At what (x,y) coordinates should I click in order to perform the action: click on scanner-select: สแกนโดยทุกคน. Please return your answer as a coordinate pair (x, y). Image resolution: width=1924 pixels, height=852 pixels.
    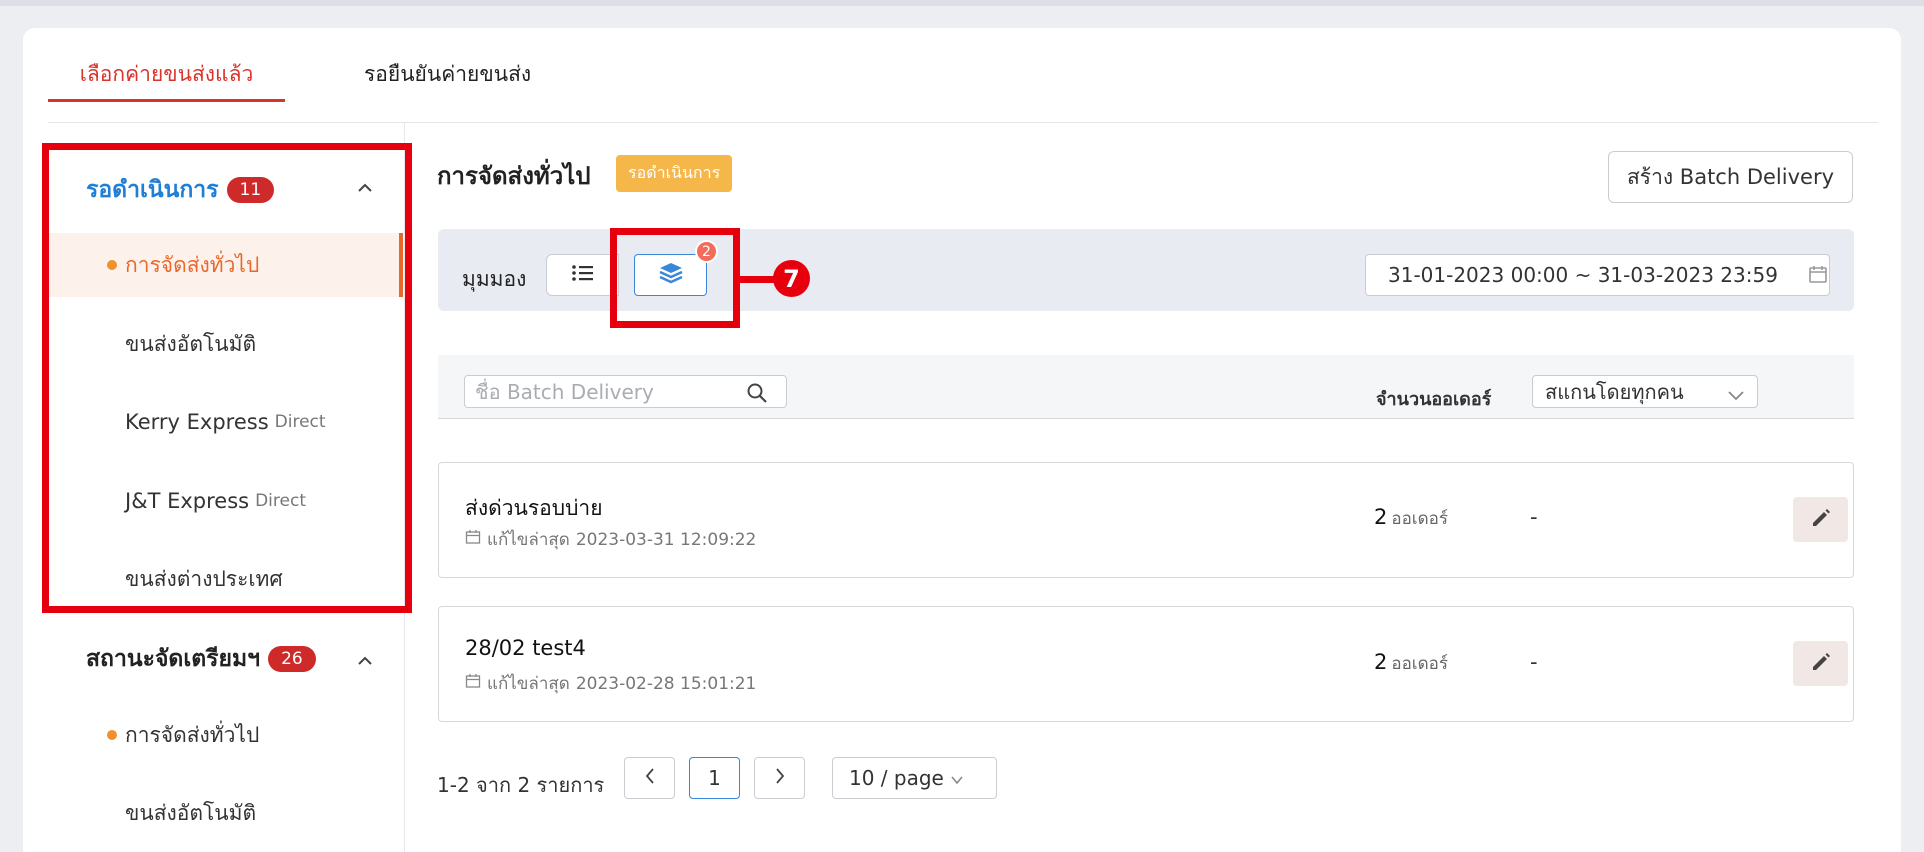
    Looking at the image, I should click on (1645, 391).